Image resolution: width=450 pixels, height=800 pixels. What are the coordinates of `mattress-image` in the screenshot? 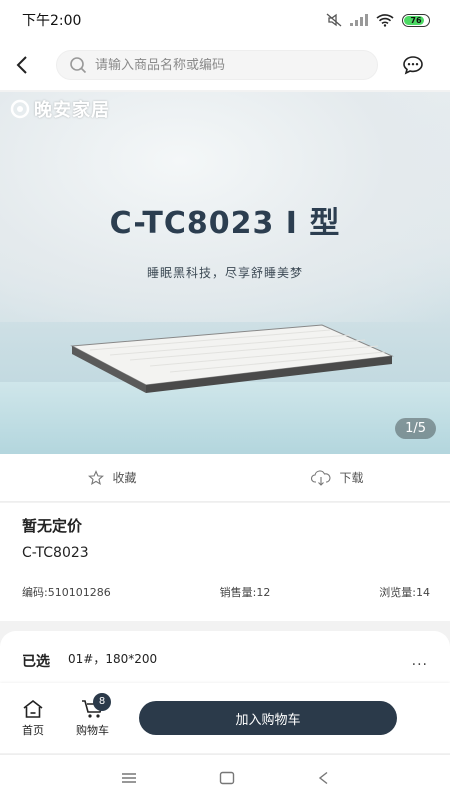 It's located at (232, 358).